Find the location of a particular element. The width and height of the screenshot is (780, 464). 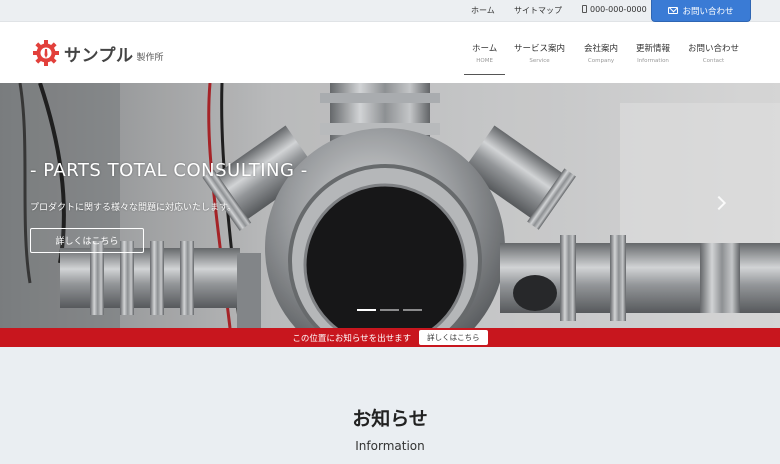

top-link-home: ホーム is located at coordinates (483, 10).